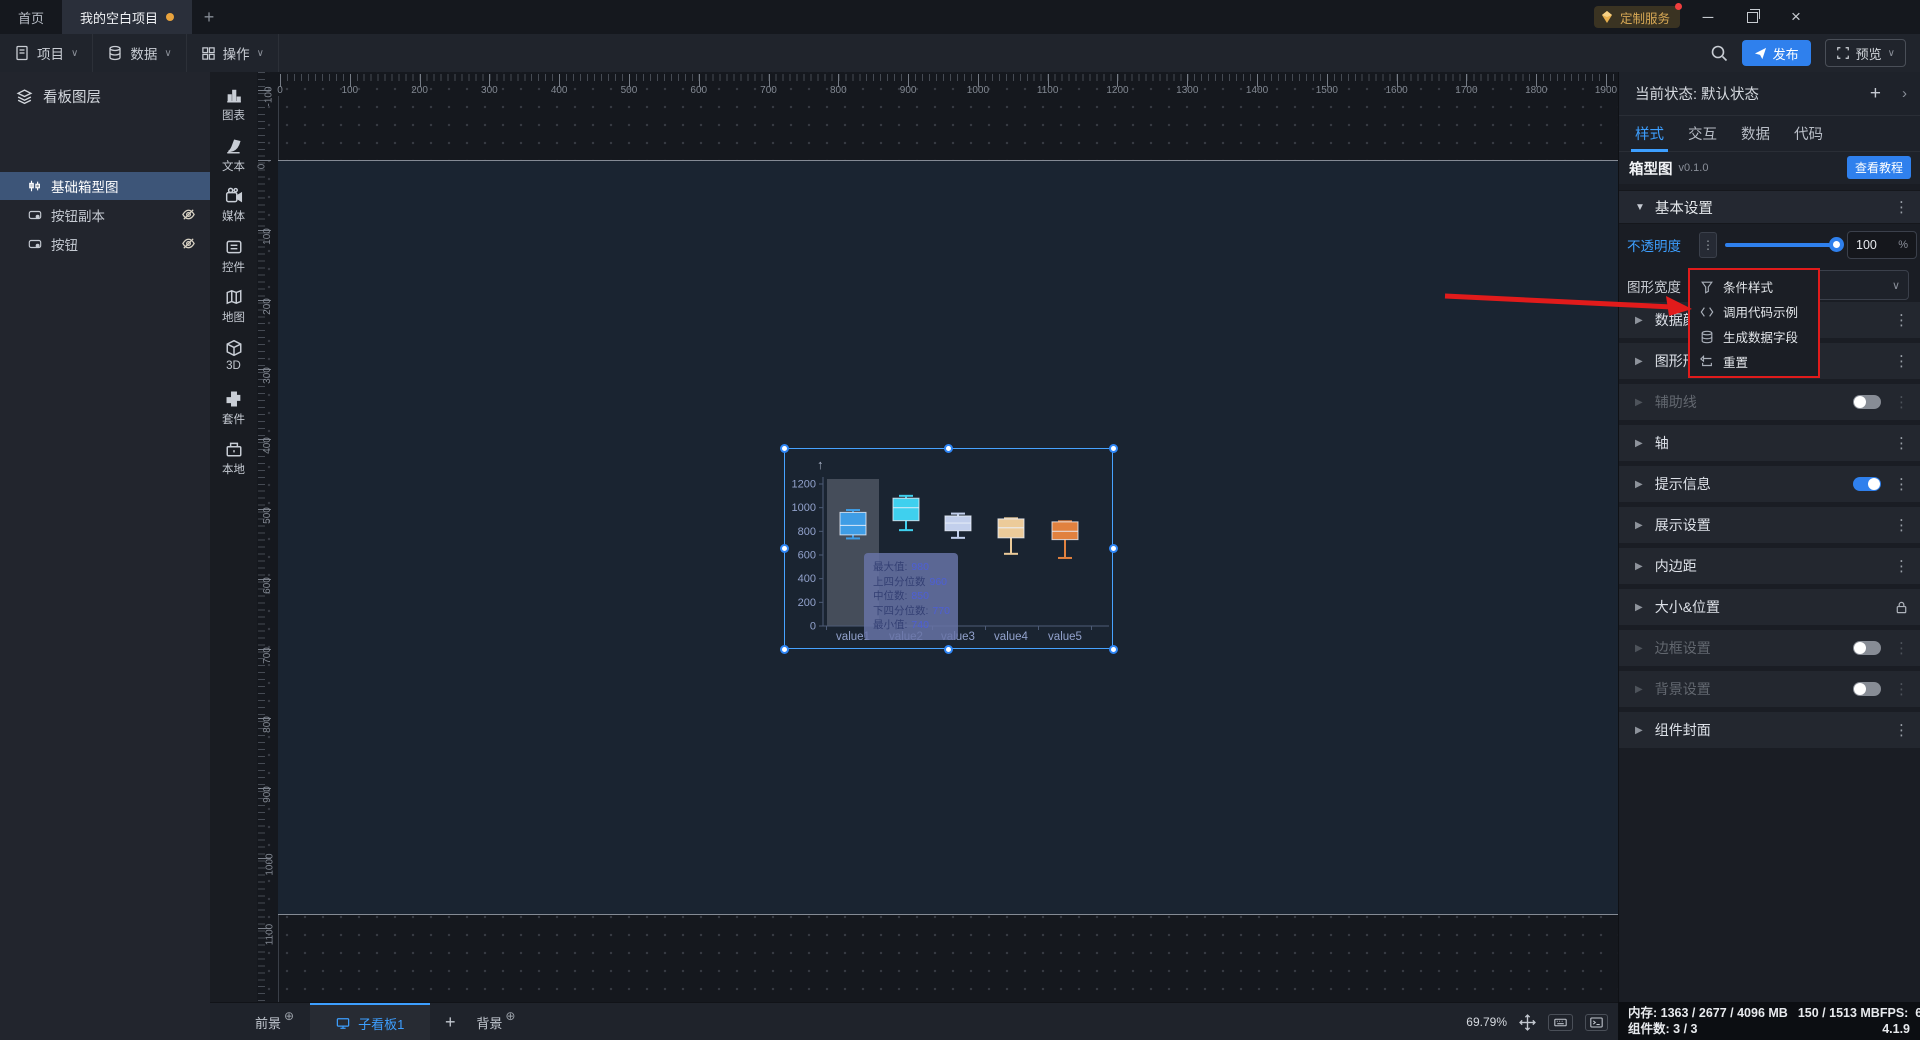 The height and width of the screenshot is (1040, 1920). I want to click on opacity-input: 100 %, so click(1882, 245).